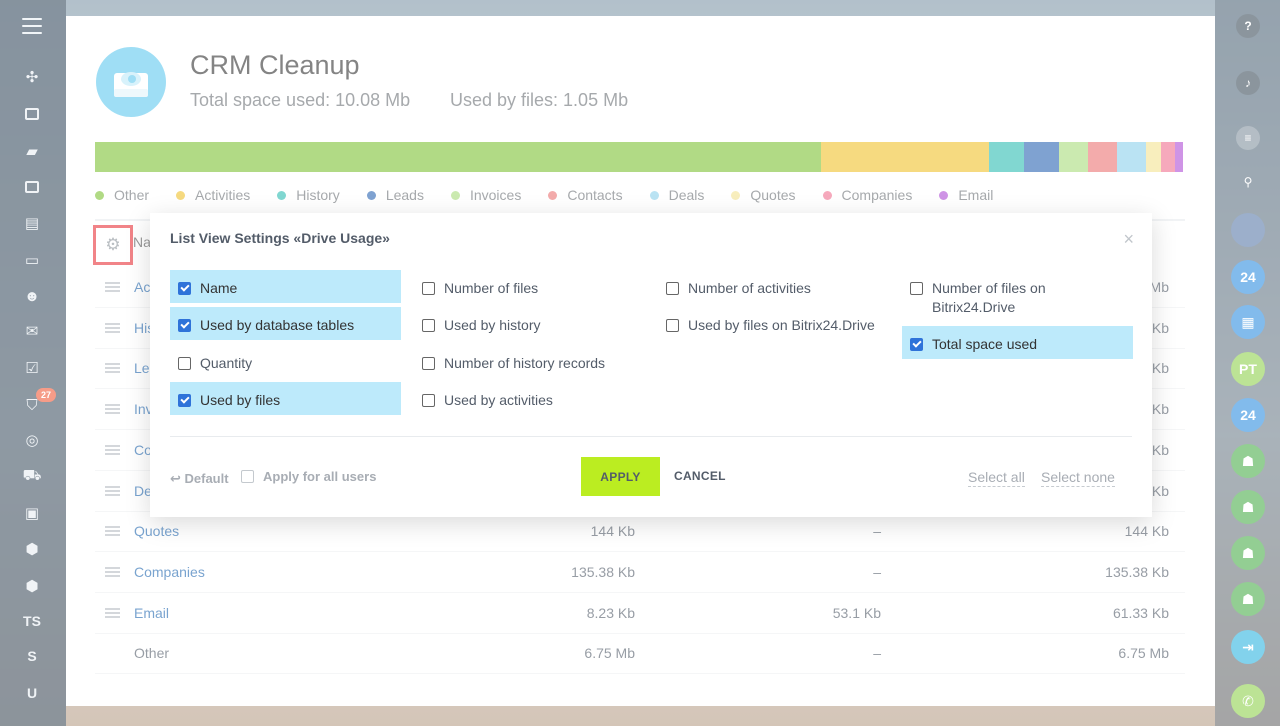  I want to click on column-option: Used by files on Bitrix24.Drive, so click(773, 323).